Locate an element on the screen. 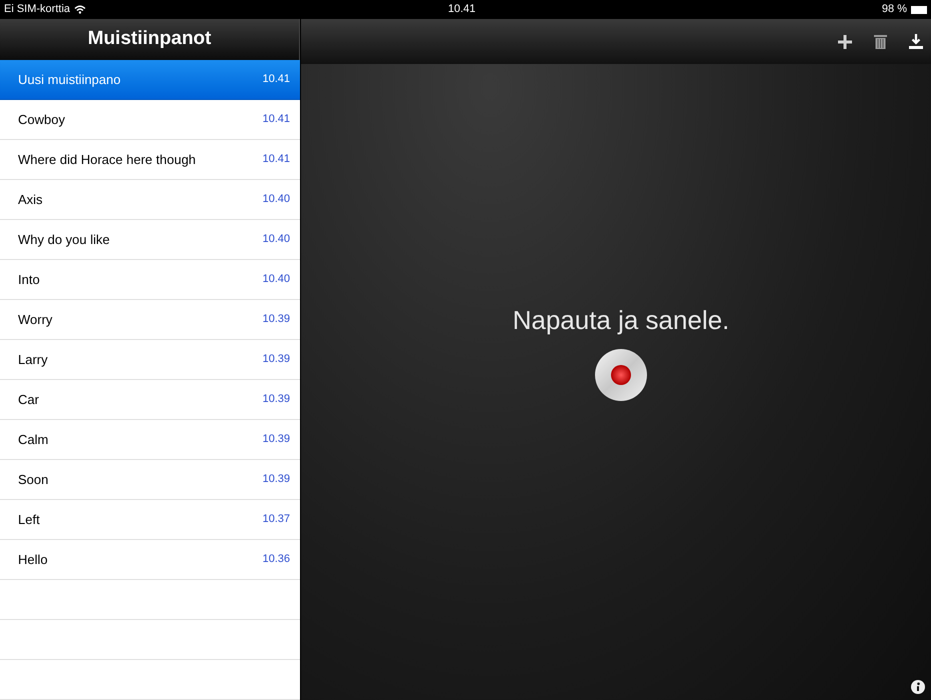  note-title: Soon is located at coordinates (33, 479).